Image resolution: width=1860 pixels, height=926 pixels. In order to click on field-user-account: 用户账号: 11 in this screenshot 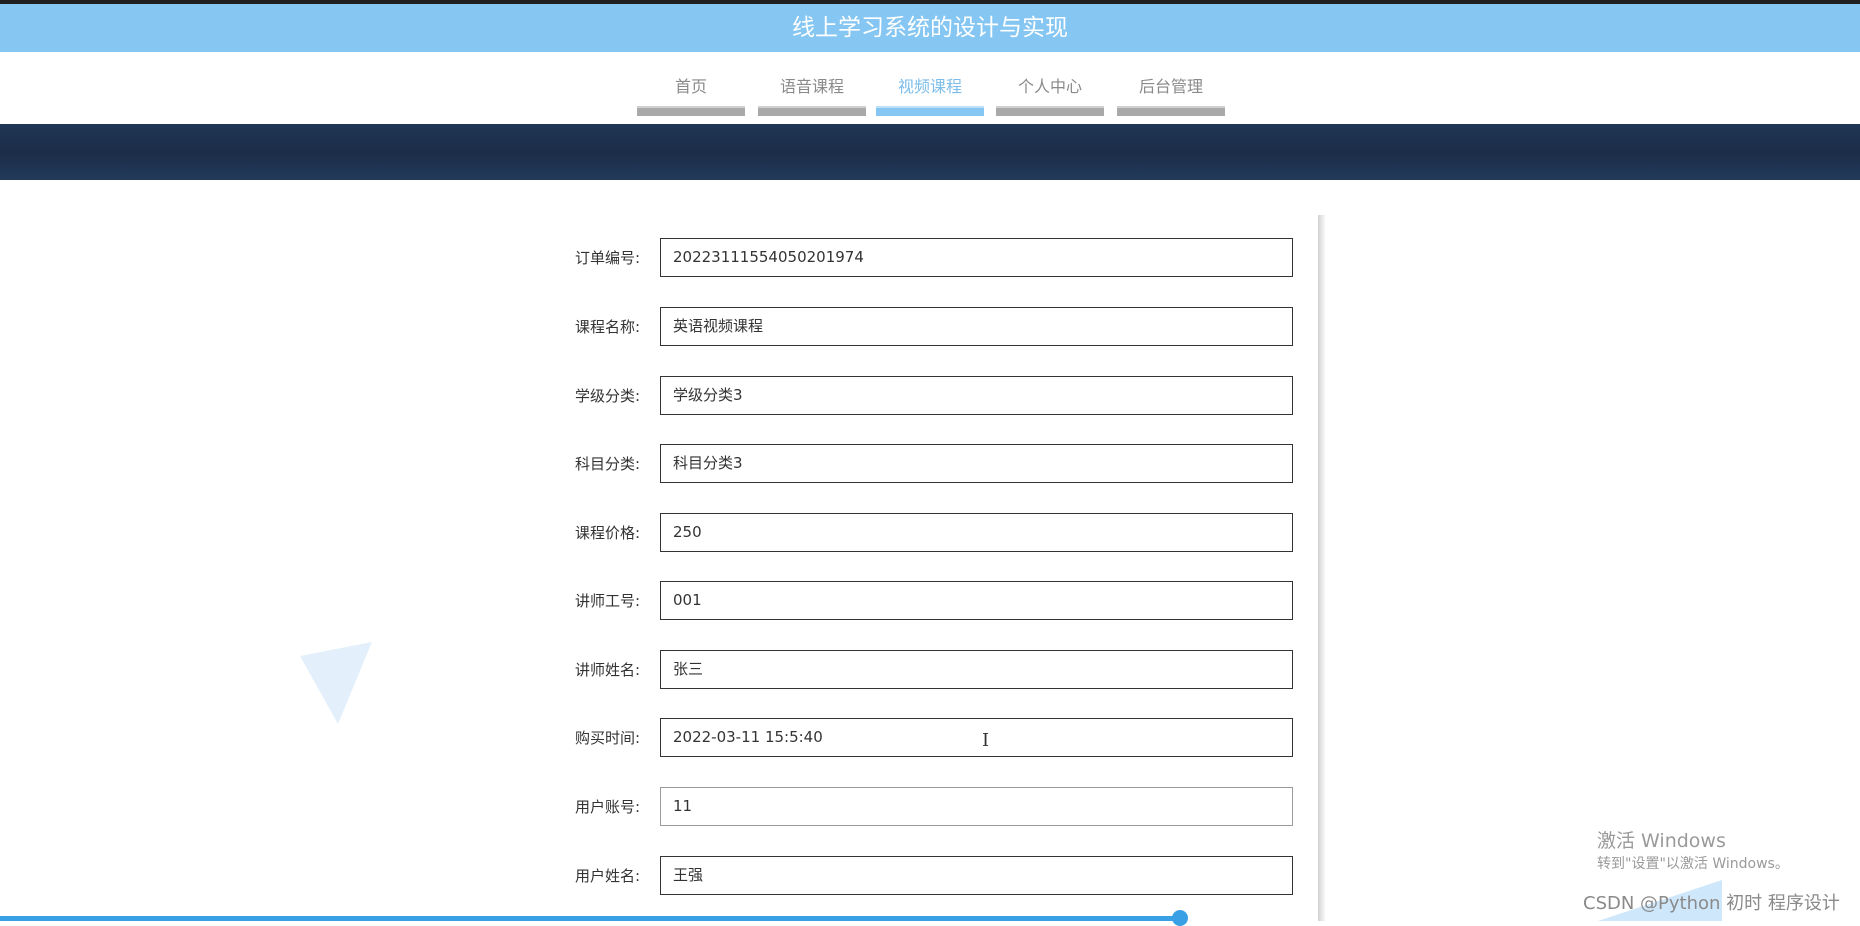, I will do `click(916, 807)`.